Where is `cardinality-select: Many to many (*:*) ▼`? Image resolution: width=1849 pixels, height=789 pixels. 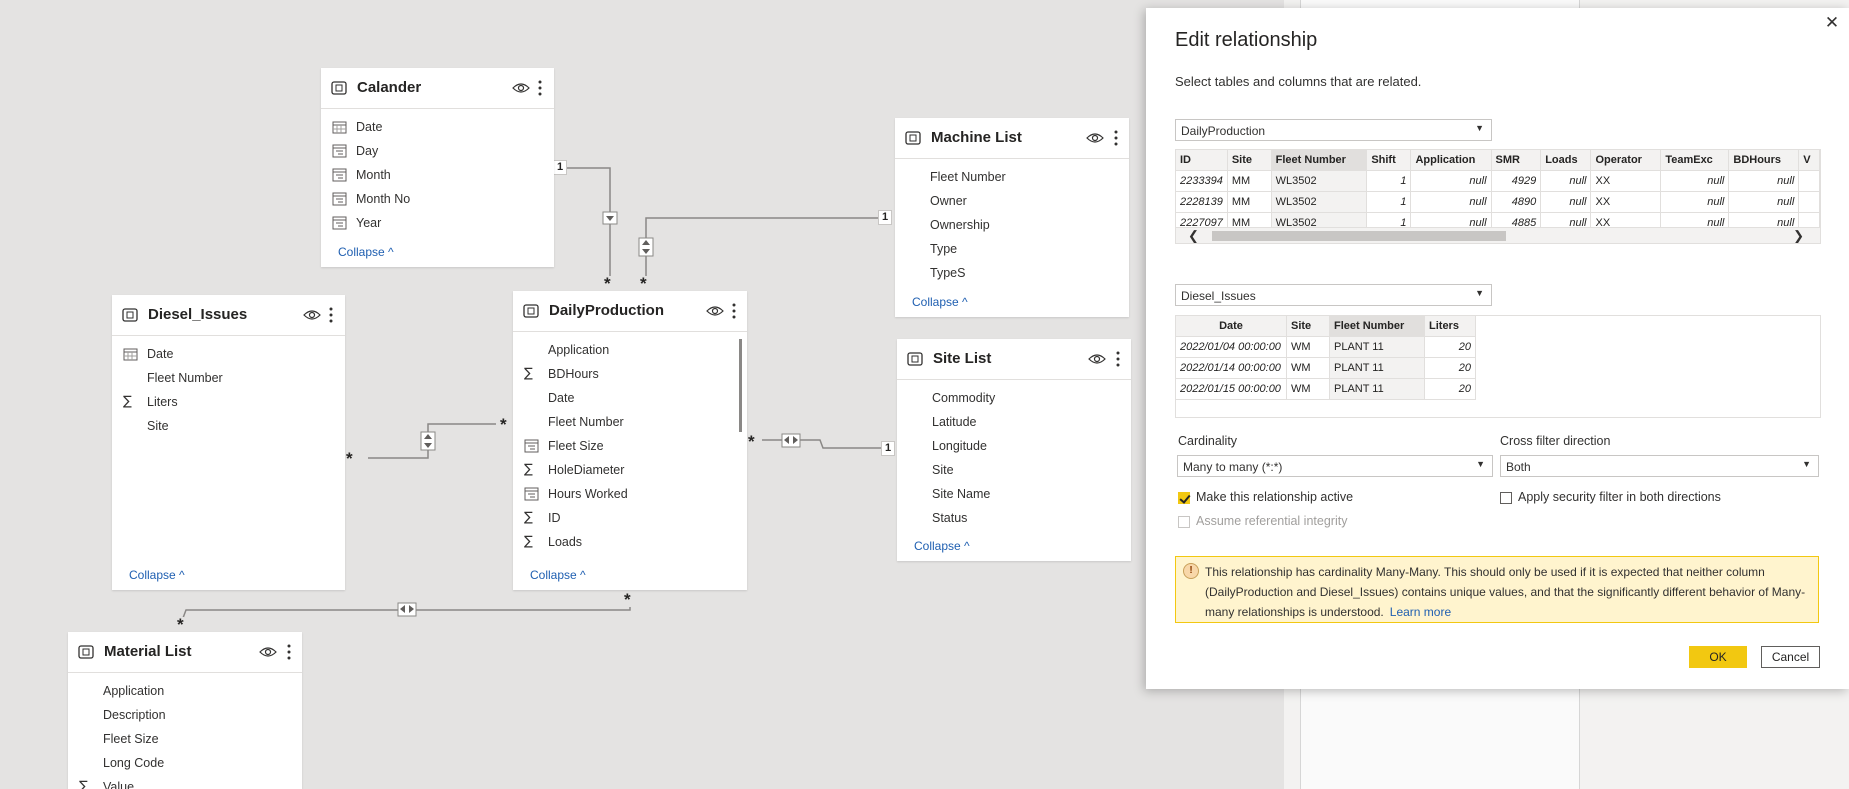
cardinality-select: Many to many (*:*) ▼ is located at coordinates (1335, 466).